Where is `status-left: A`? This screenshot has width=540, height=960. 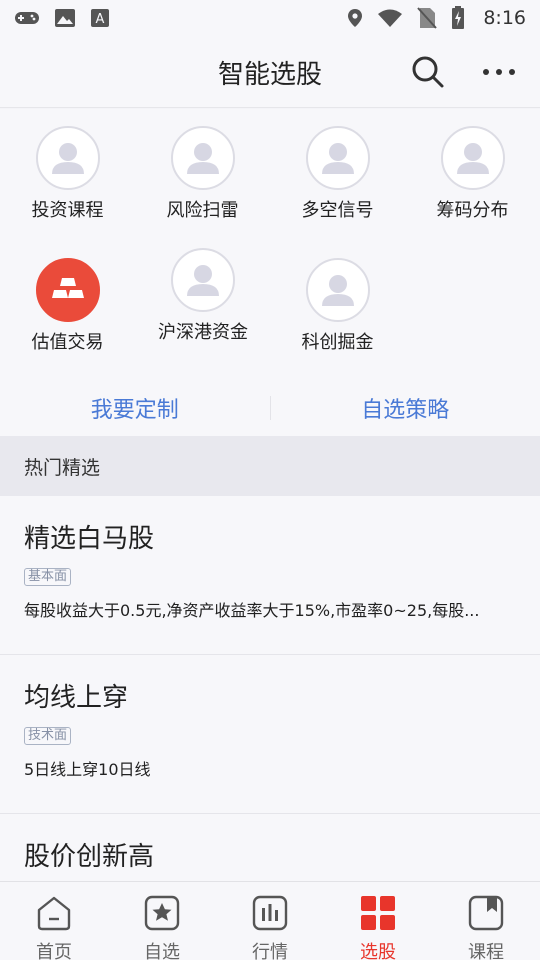
status-left: A is located at coordinates (62, 18).